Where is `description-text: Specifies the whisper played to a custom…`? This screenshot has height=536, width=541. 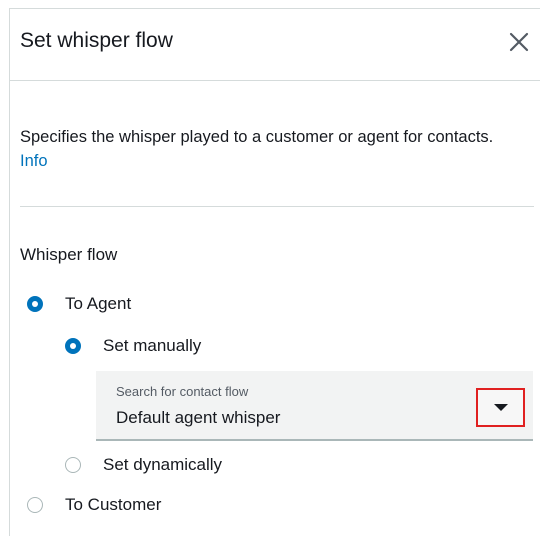 description-text: Specifies the whisper played to a custom… is located at coordinates (257, 137).